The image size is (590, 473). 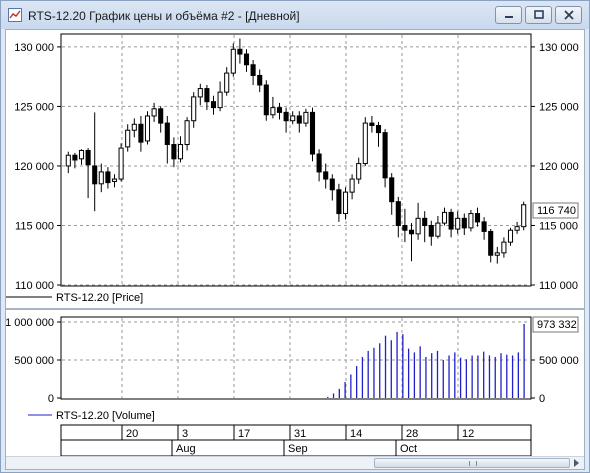 What do you see at coordinates (542, 399) in the screenshot?
I see `volume-tick-label-right: 0` at bounding box center [542, 399].